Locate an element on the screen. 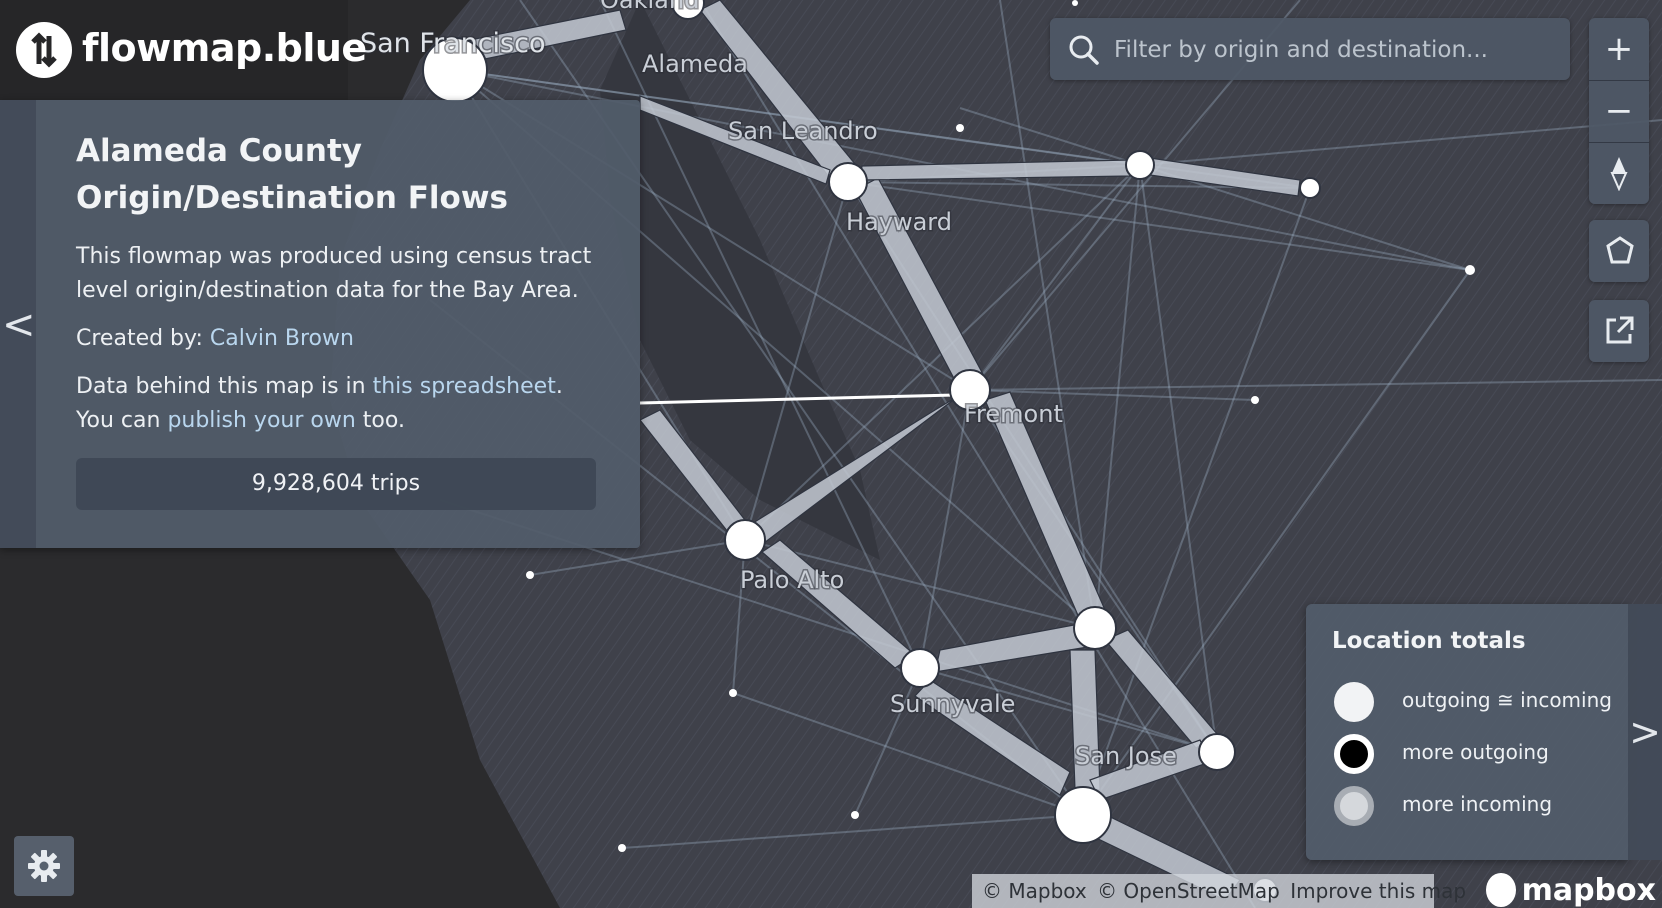  osm-attribution-link: © OpenStreetMap is located at coordinates (1188, 891).